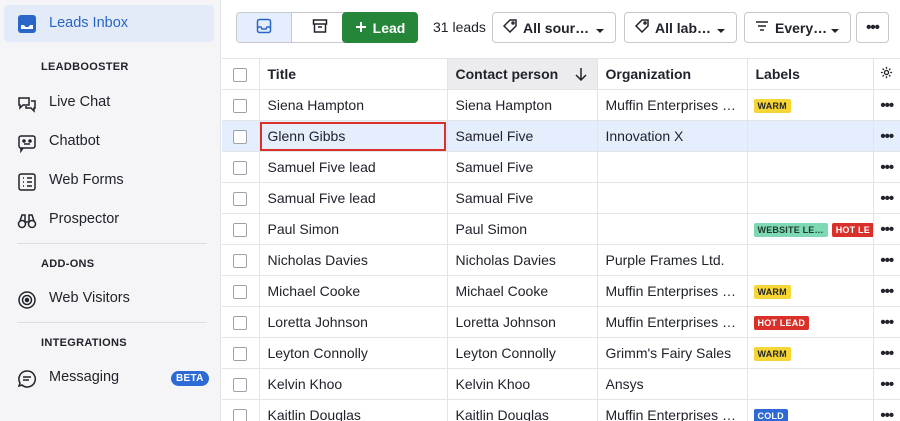  What do you see at coordinates (319, 27) in the screenshot?
I see `archive-view-button` at bounding box center [319, 27].